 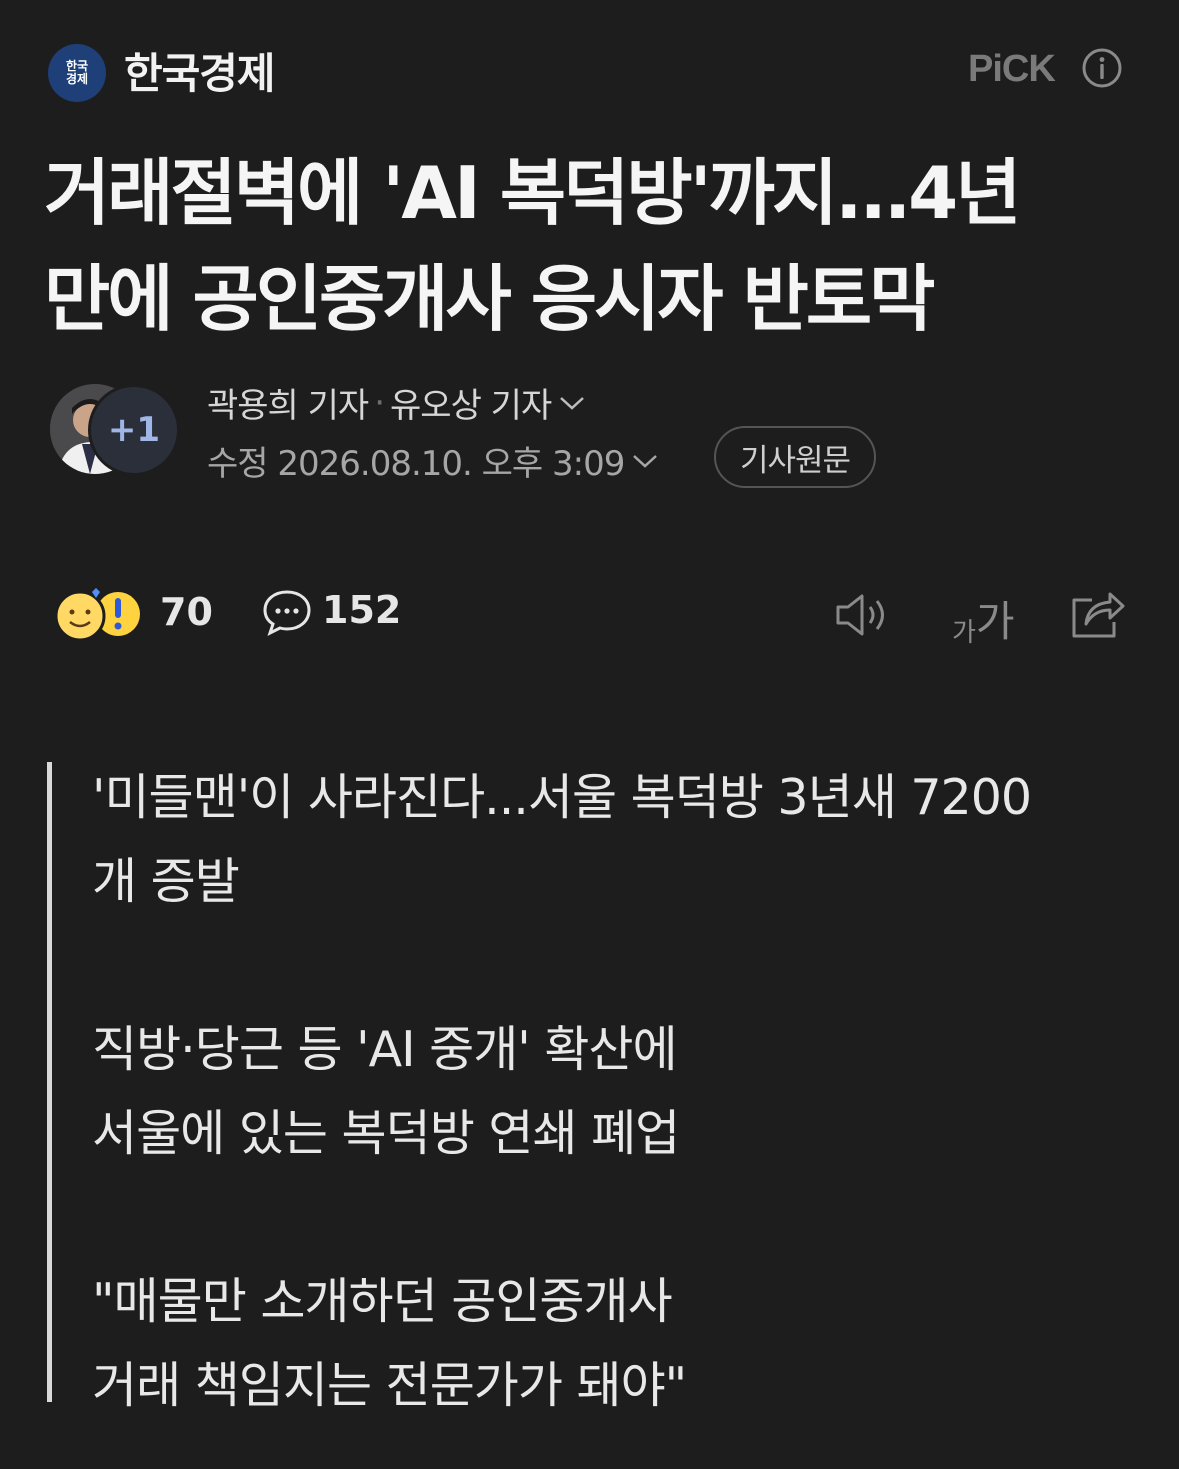 I want to click on speaker-icon, so click(x=863, y=615).